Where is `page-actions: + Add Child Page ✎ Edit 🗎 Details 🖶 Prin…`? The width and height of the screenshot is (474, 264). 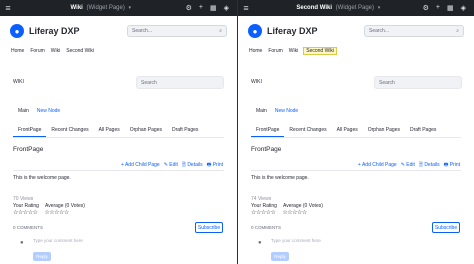 page-actions: + Add Child Page ✎ Edit 🗎 Details 🖶 Prin… is located at coordinates (172, 166).